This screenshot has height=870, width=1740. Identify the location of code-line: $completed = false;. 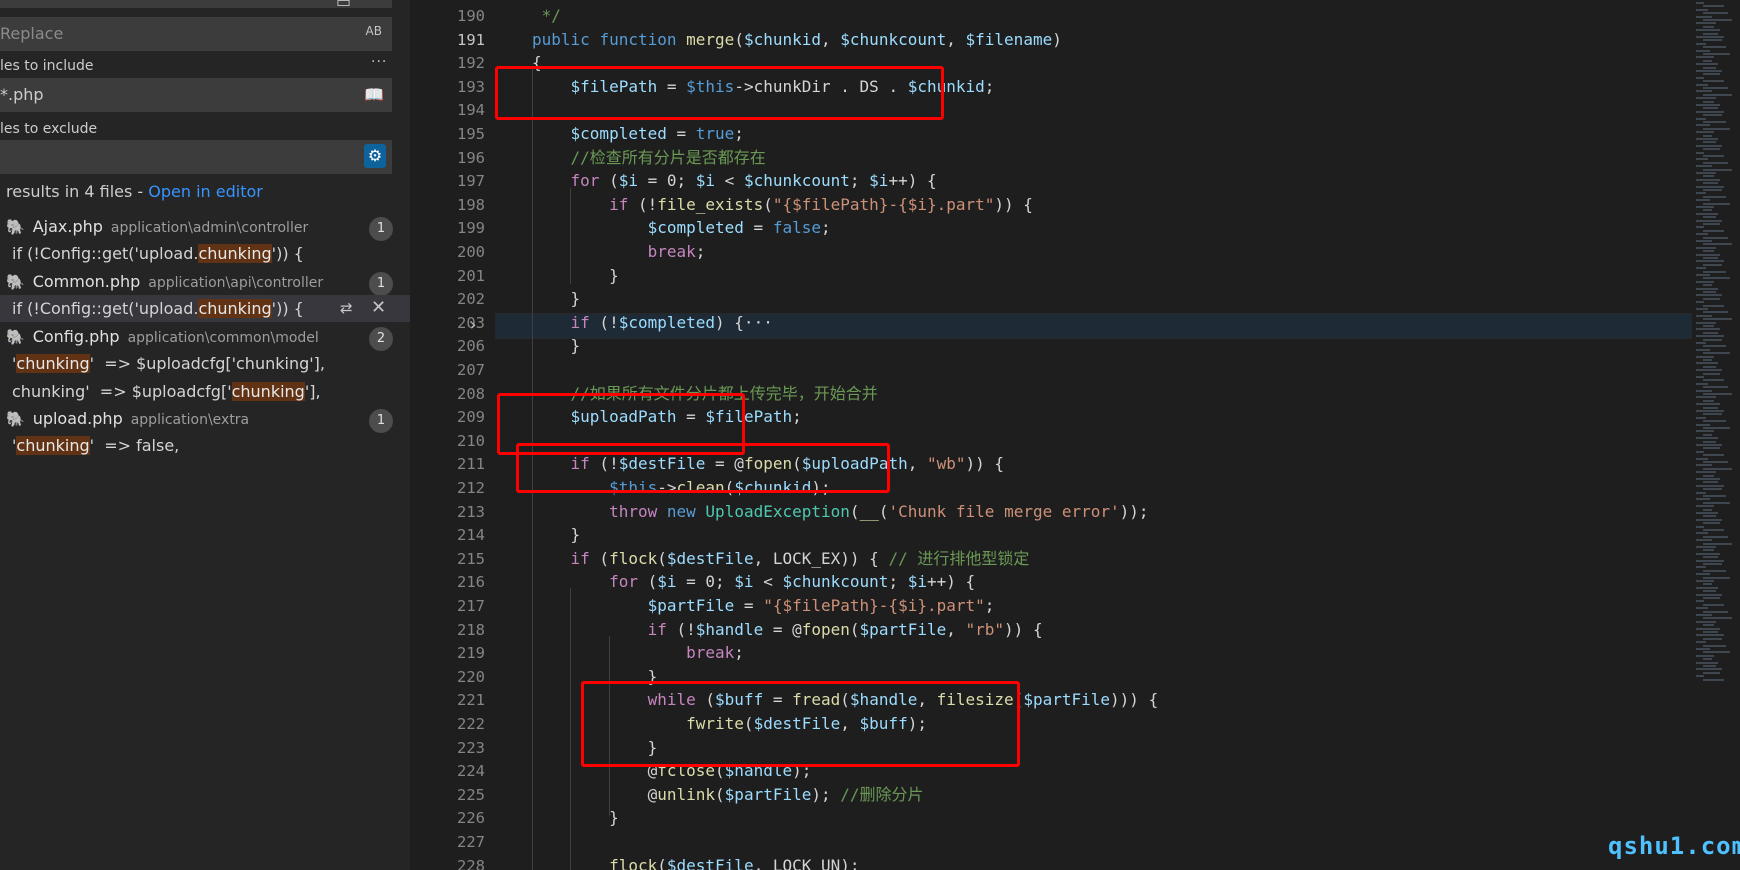
(681, 228).